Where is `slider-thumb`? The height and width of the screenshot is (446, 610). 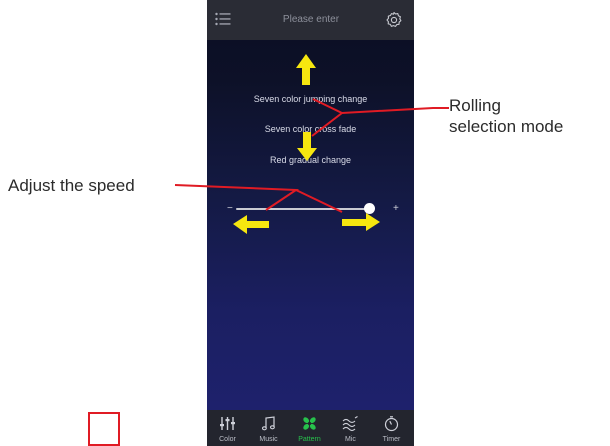 slider-thumb is located at coordinates (370, 208).